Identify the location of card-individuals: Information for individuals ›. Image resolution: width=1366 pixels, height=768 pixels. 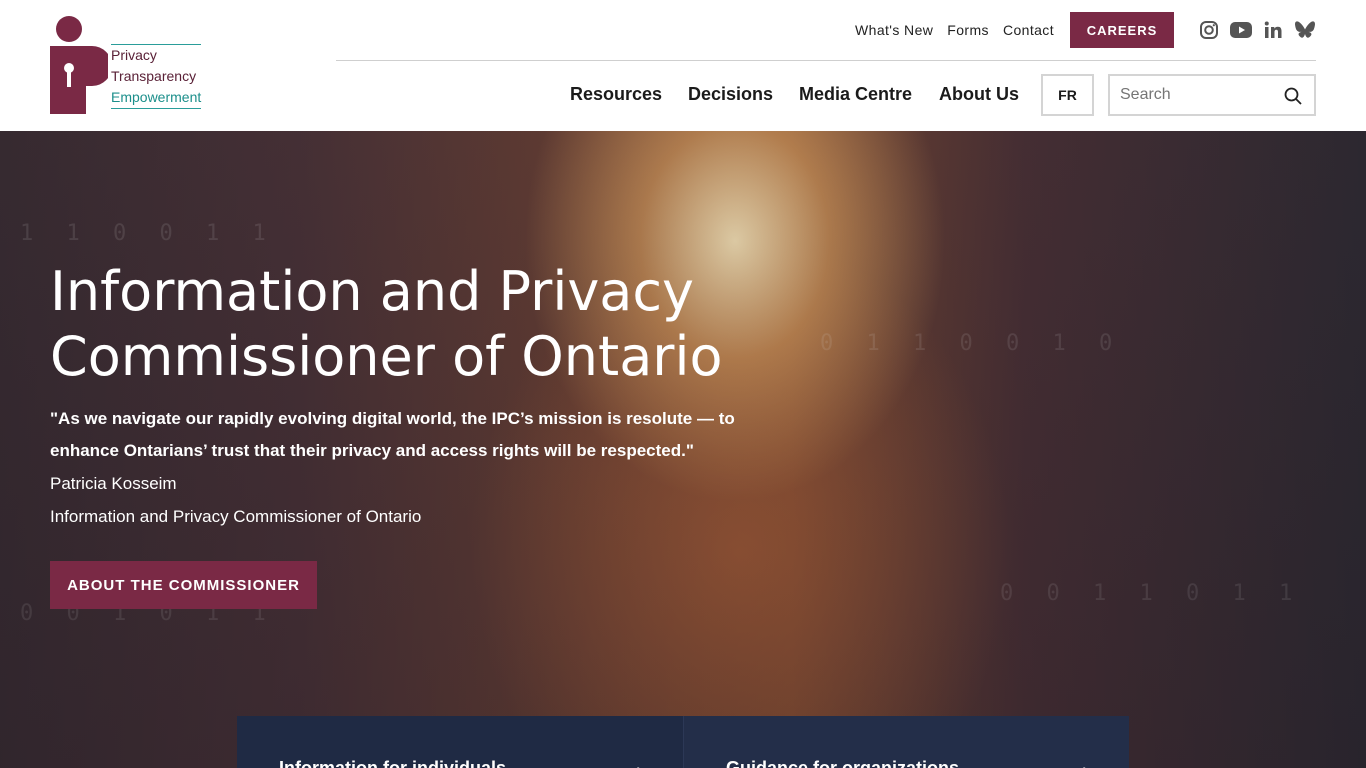
(460, 742).